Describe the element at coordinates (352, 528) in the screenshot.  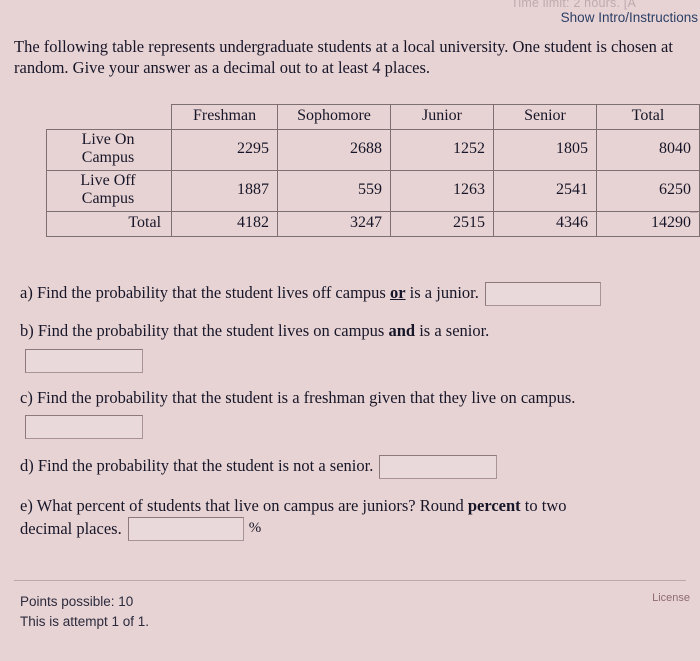
I see `part-e-answer-row: decimal places. %` at that location.